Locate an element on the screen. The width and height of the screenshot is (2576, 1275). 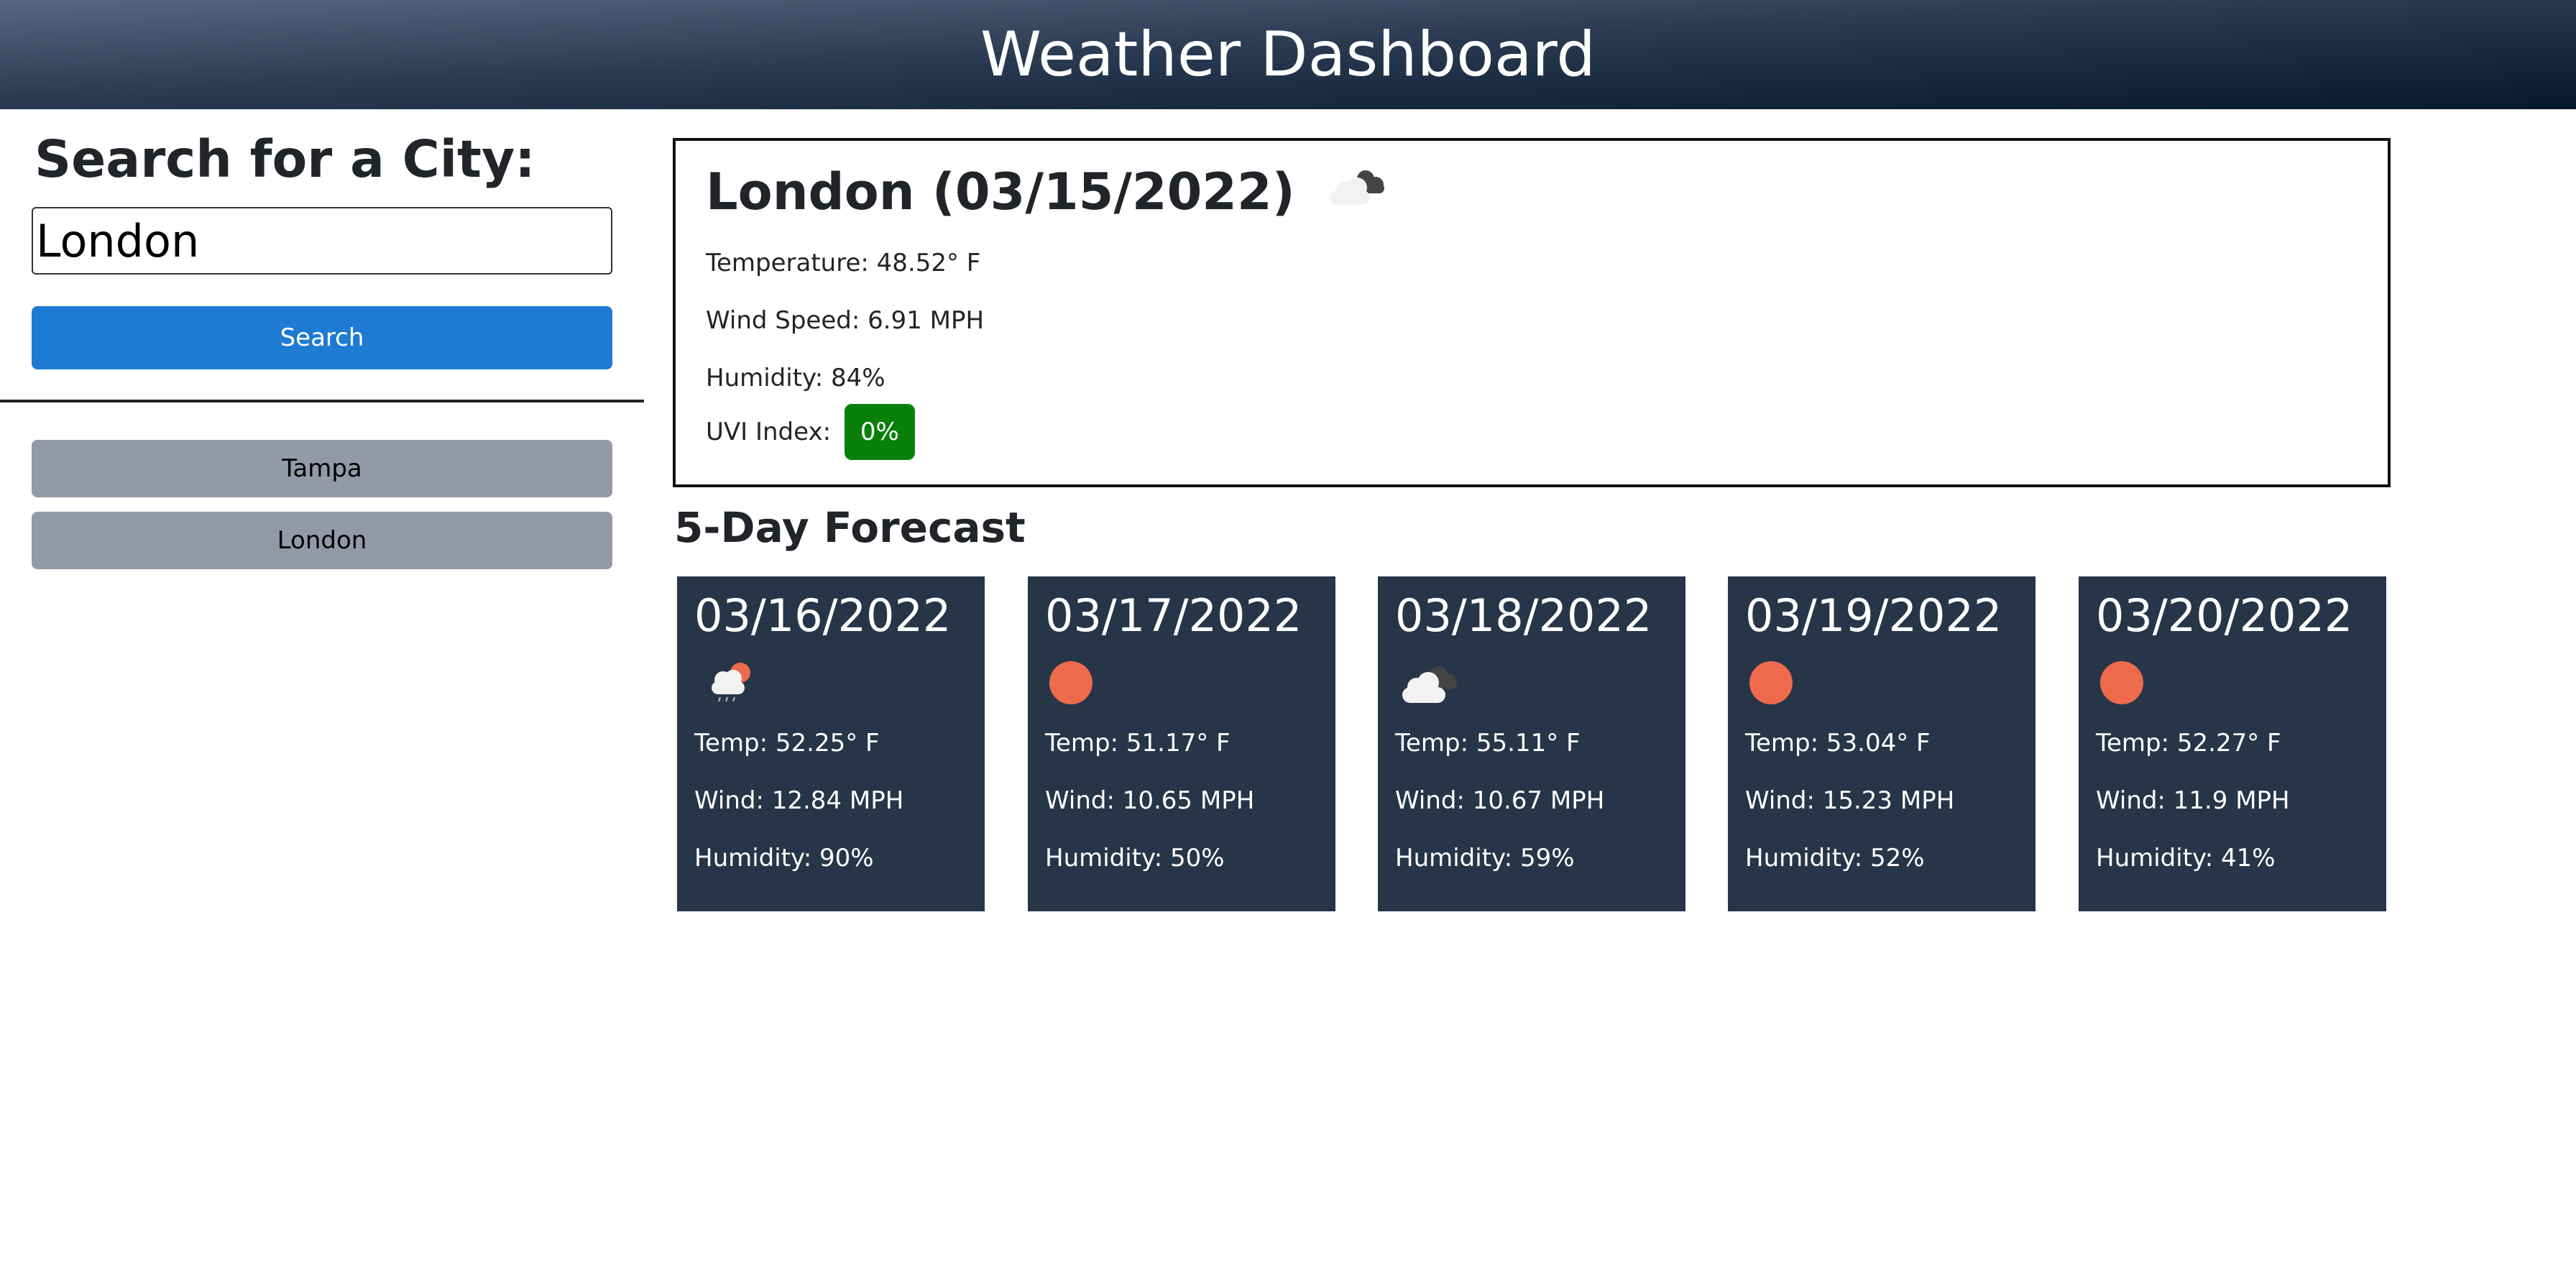
forecast-date: 03/19/2022 is located at coordinates (1873, 615).